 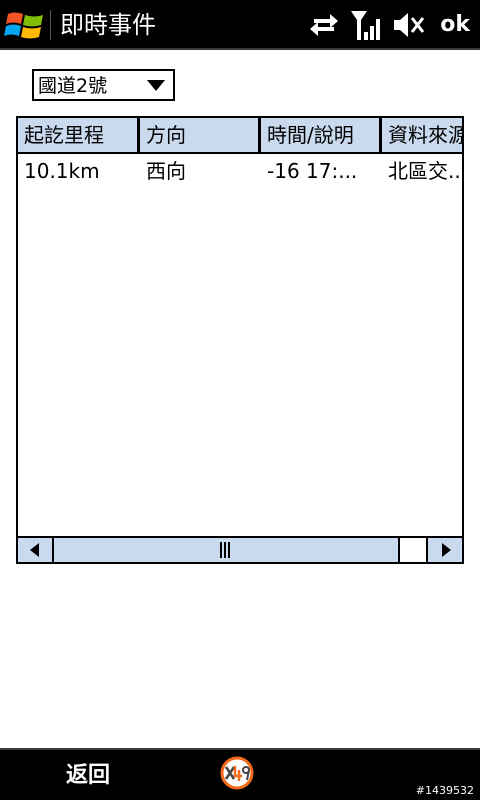 I want to click on scroll-left-button, so click(x=36, y=550).